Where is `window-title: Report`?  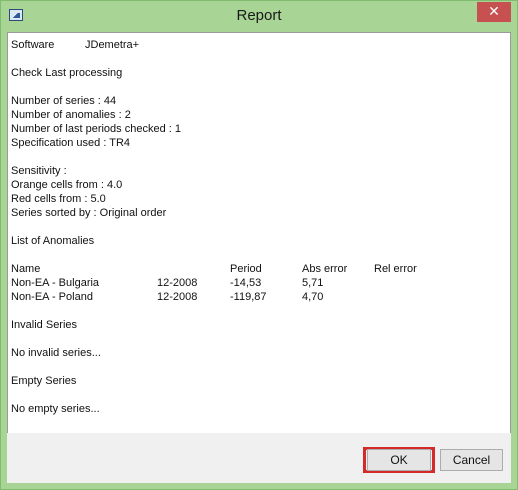
window-title: Report is located at coordinates (259, 15).